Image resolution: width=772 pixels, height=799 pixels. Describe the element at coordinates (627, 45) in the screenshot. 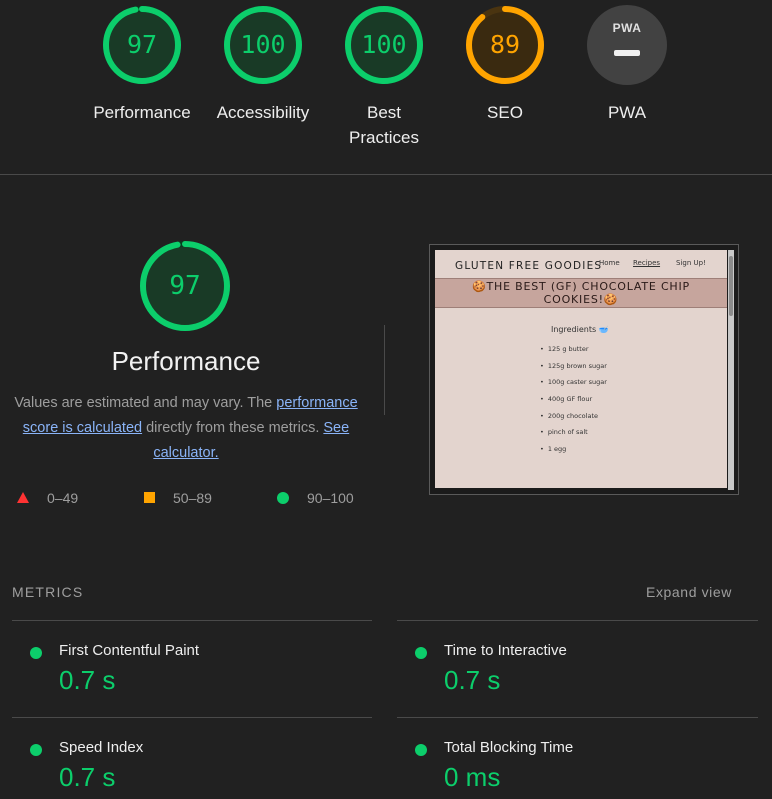

I see `pwa-badge-icon: PWA` at that location.